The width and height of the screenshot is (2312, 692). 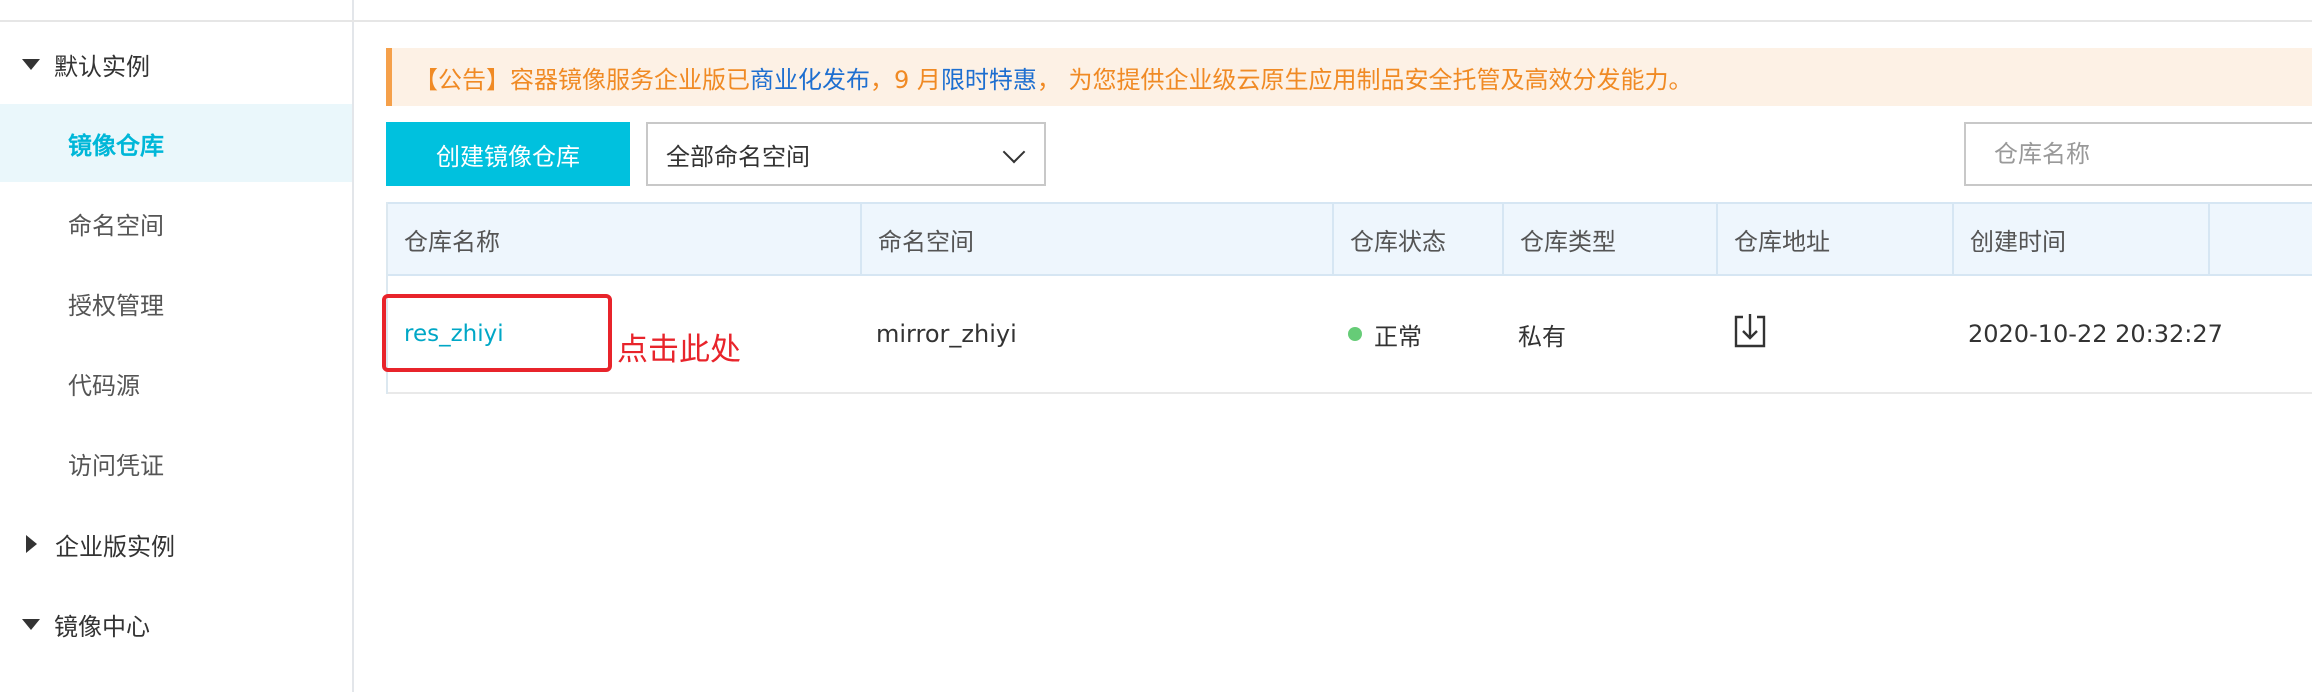 What do you see at coordinates (176, 223) in the screenshot?
I see `sidebar-item-namespace: 命名空间` at bounding box center [176, 223].